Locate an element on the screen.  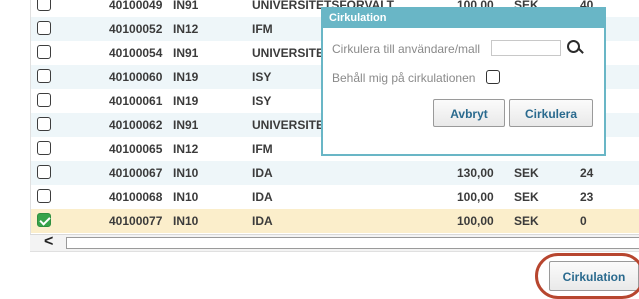
table-left-border is located at coordinates (30, 125).